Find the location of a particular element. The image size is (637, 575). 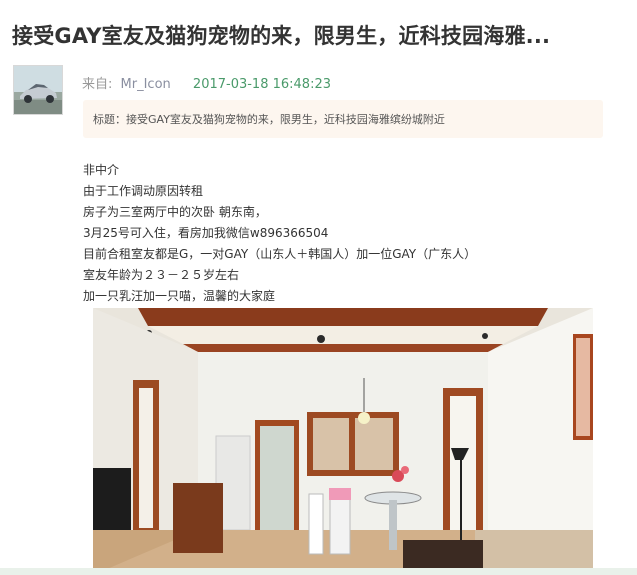

post-meta: 来自: Mr_Icon 2017-03-18 16:48:23 is located at coordinates (206, 82).